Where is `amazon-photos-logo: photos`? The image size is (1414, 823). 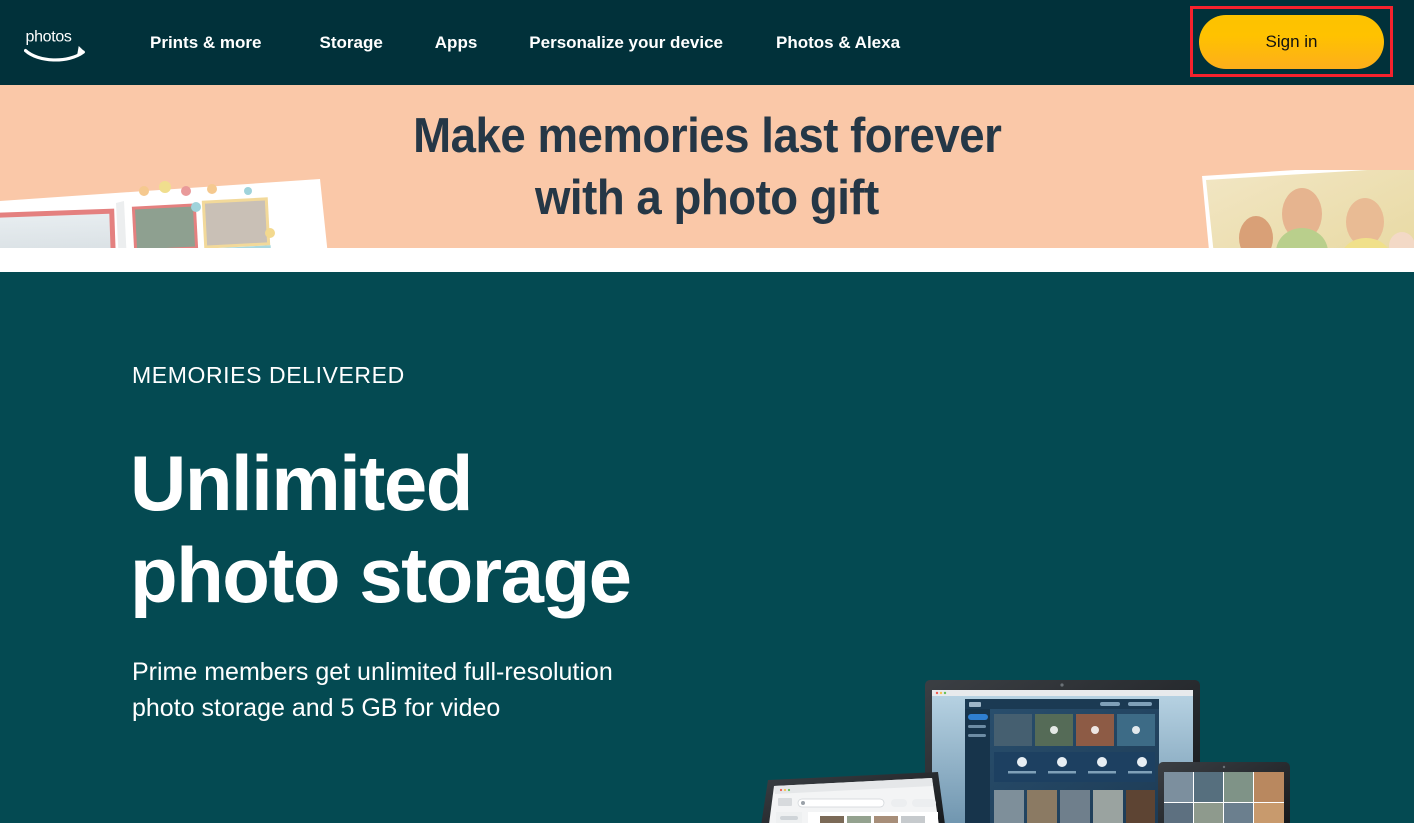 amazon-photos-logo: photos is located at coordinates (62, 43).